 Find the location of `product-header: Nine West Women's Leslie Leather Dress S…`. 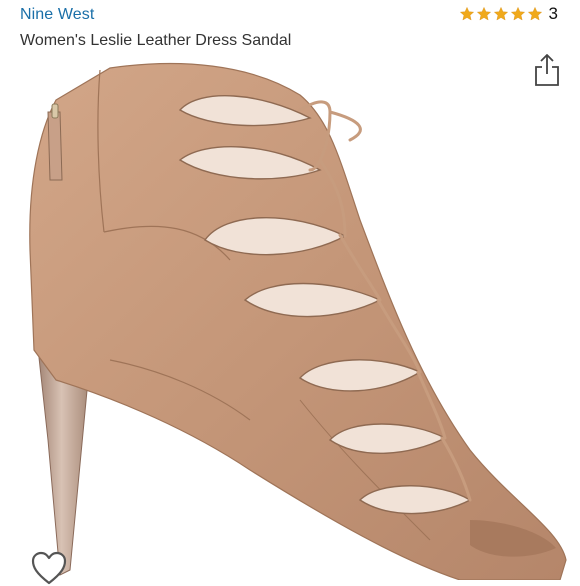

product-header: Nine West Women's Leslie Leather Dress S… is located at coordinates (290, 43).